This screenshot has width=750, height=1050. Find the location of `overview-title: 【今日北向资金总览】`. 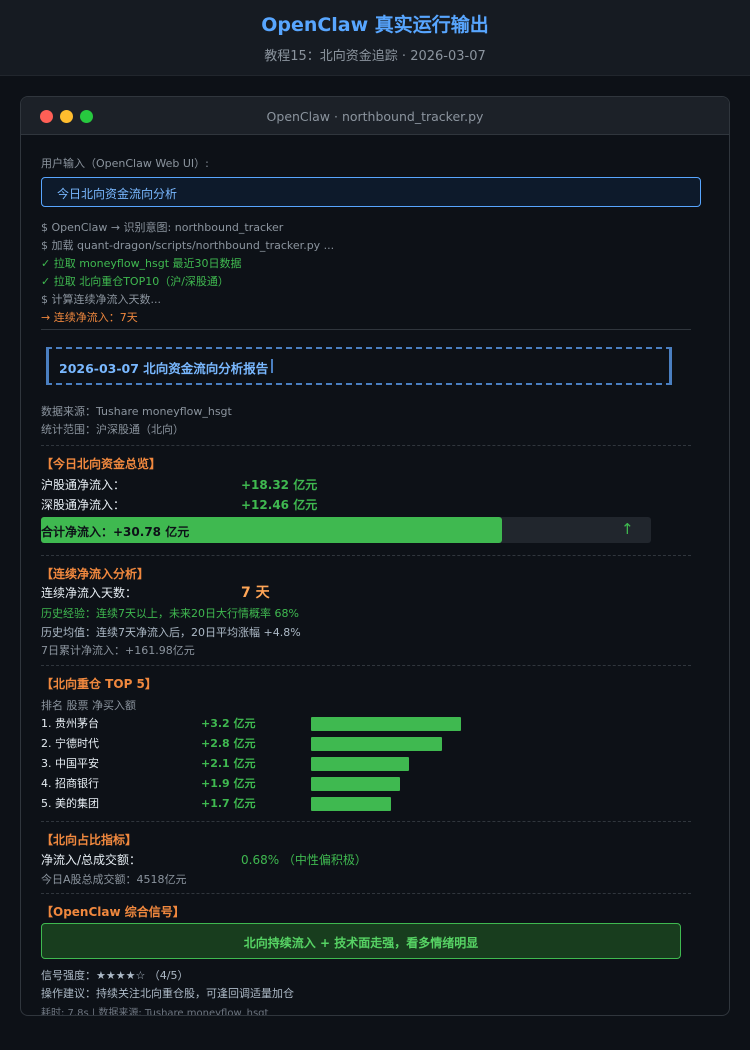

overview-title: 【今日北向资金总览】 is located at coordinates (101, 464).